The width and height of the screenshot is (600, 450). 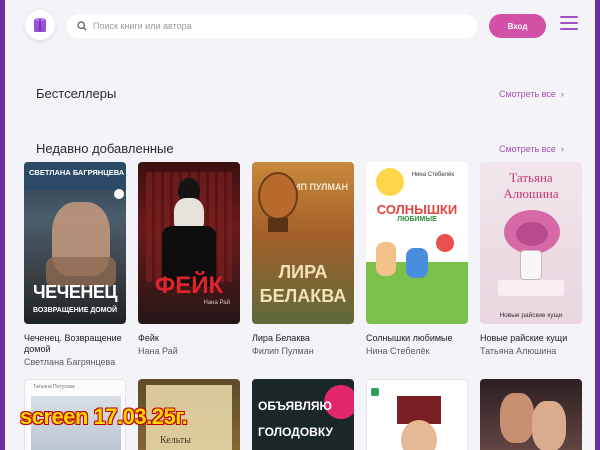 I want to click on login-button: Вход, so click(x=517, y=26).